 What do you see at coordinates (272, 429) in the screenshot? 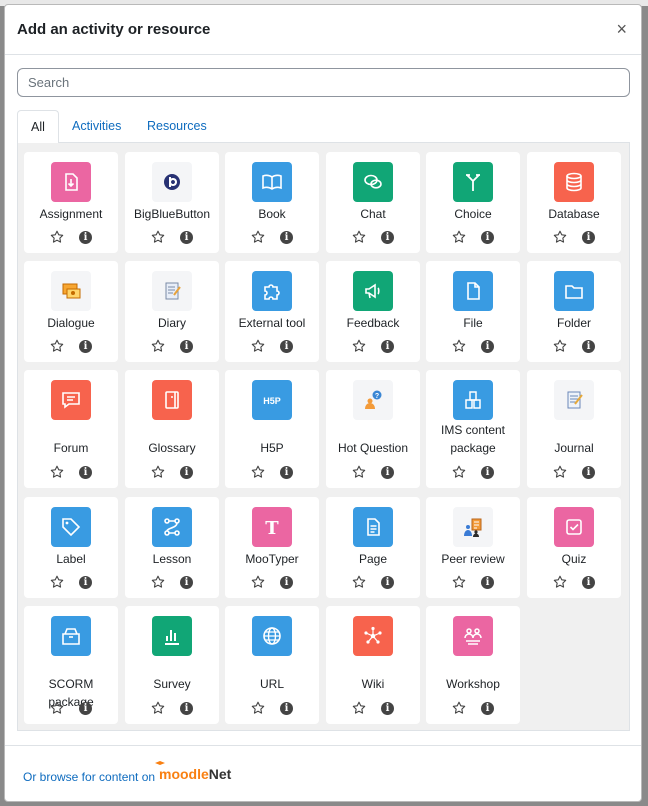
I see `activity-card-h5p: H5P H5P i` at bounding box center [272, 429].